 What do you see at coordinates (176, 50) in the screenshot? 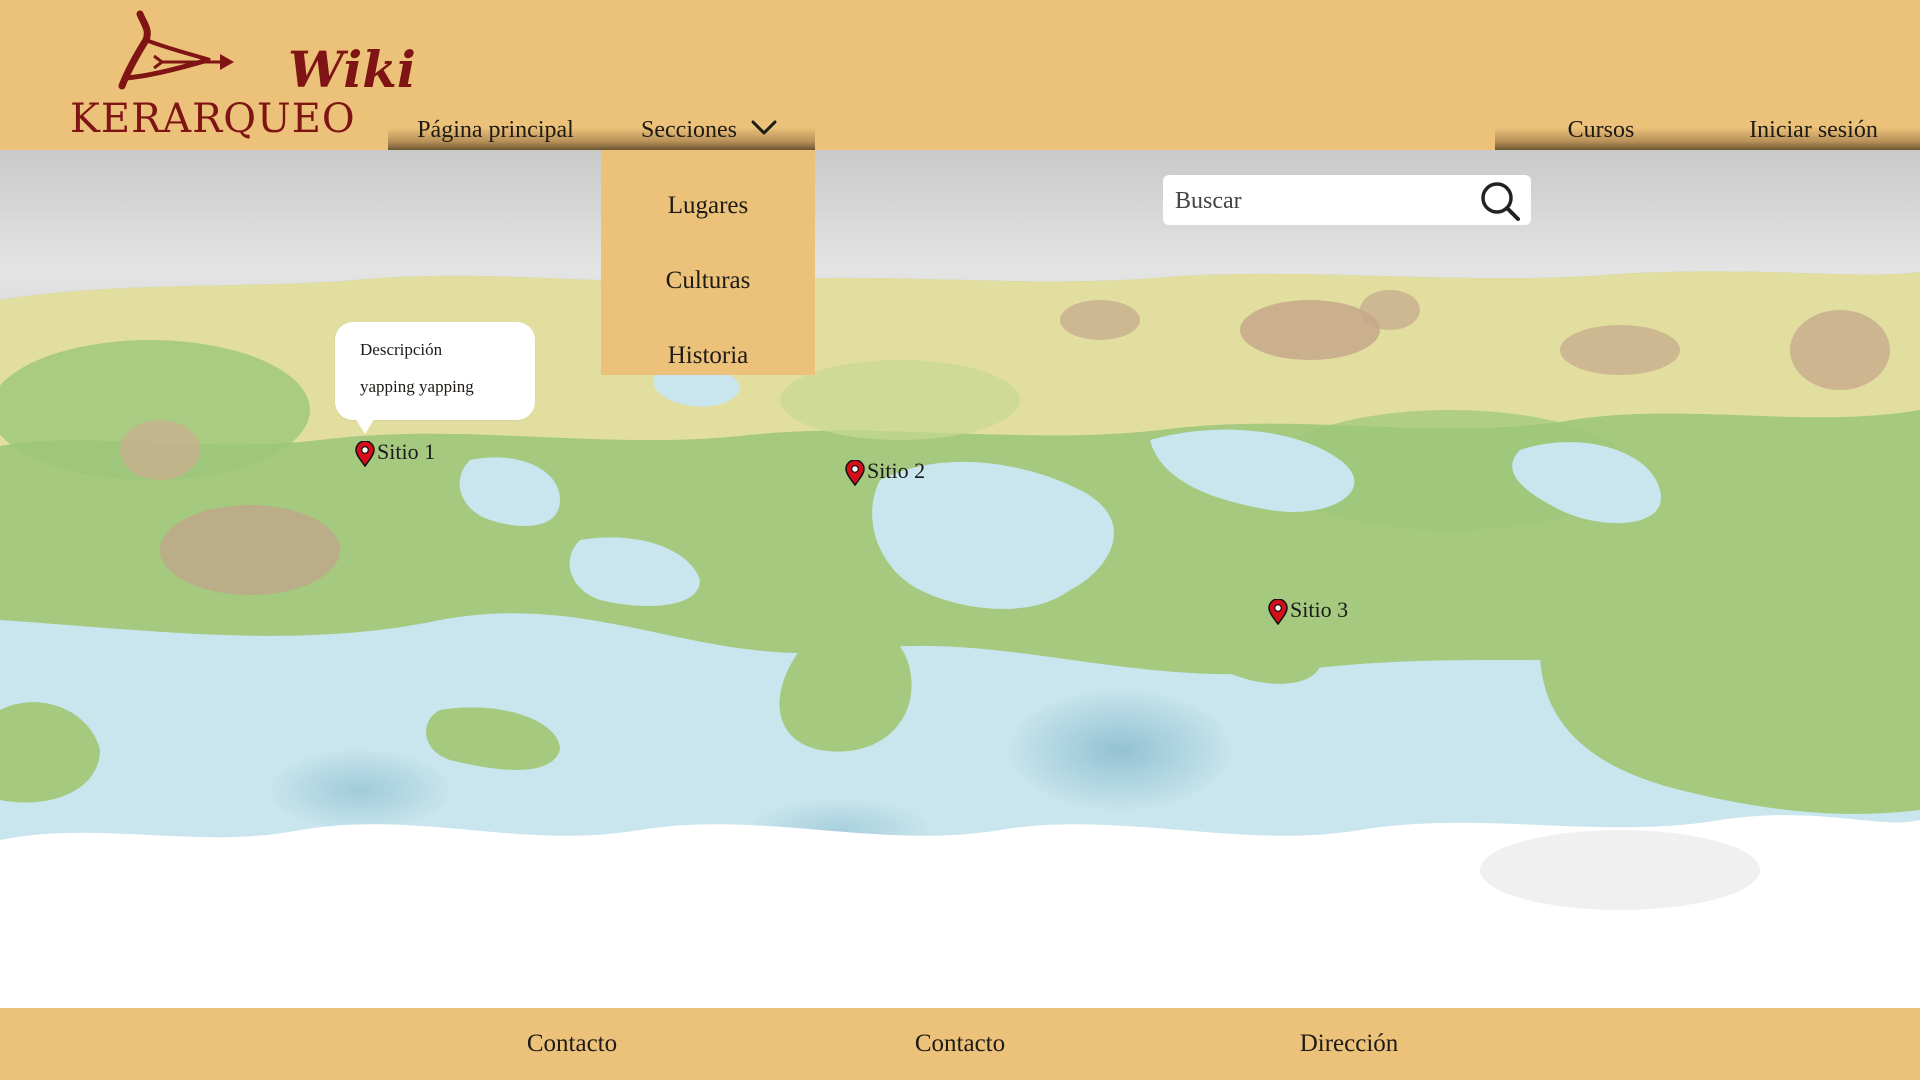
I see `bow-arrow-logo-icon` at bounding box center [176, 50].